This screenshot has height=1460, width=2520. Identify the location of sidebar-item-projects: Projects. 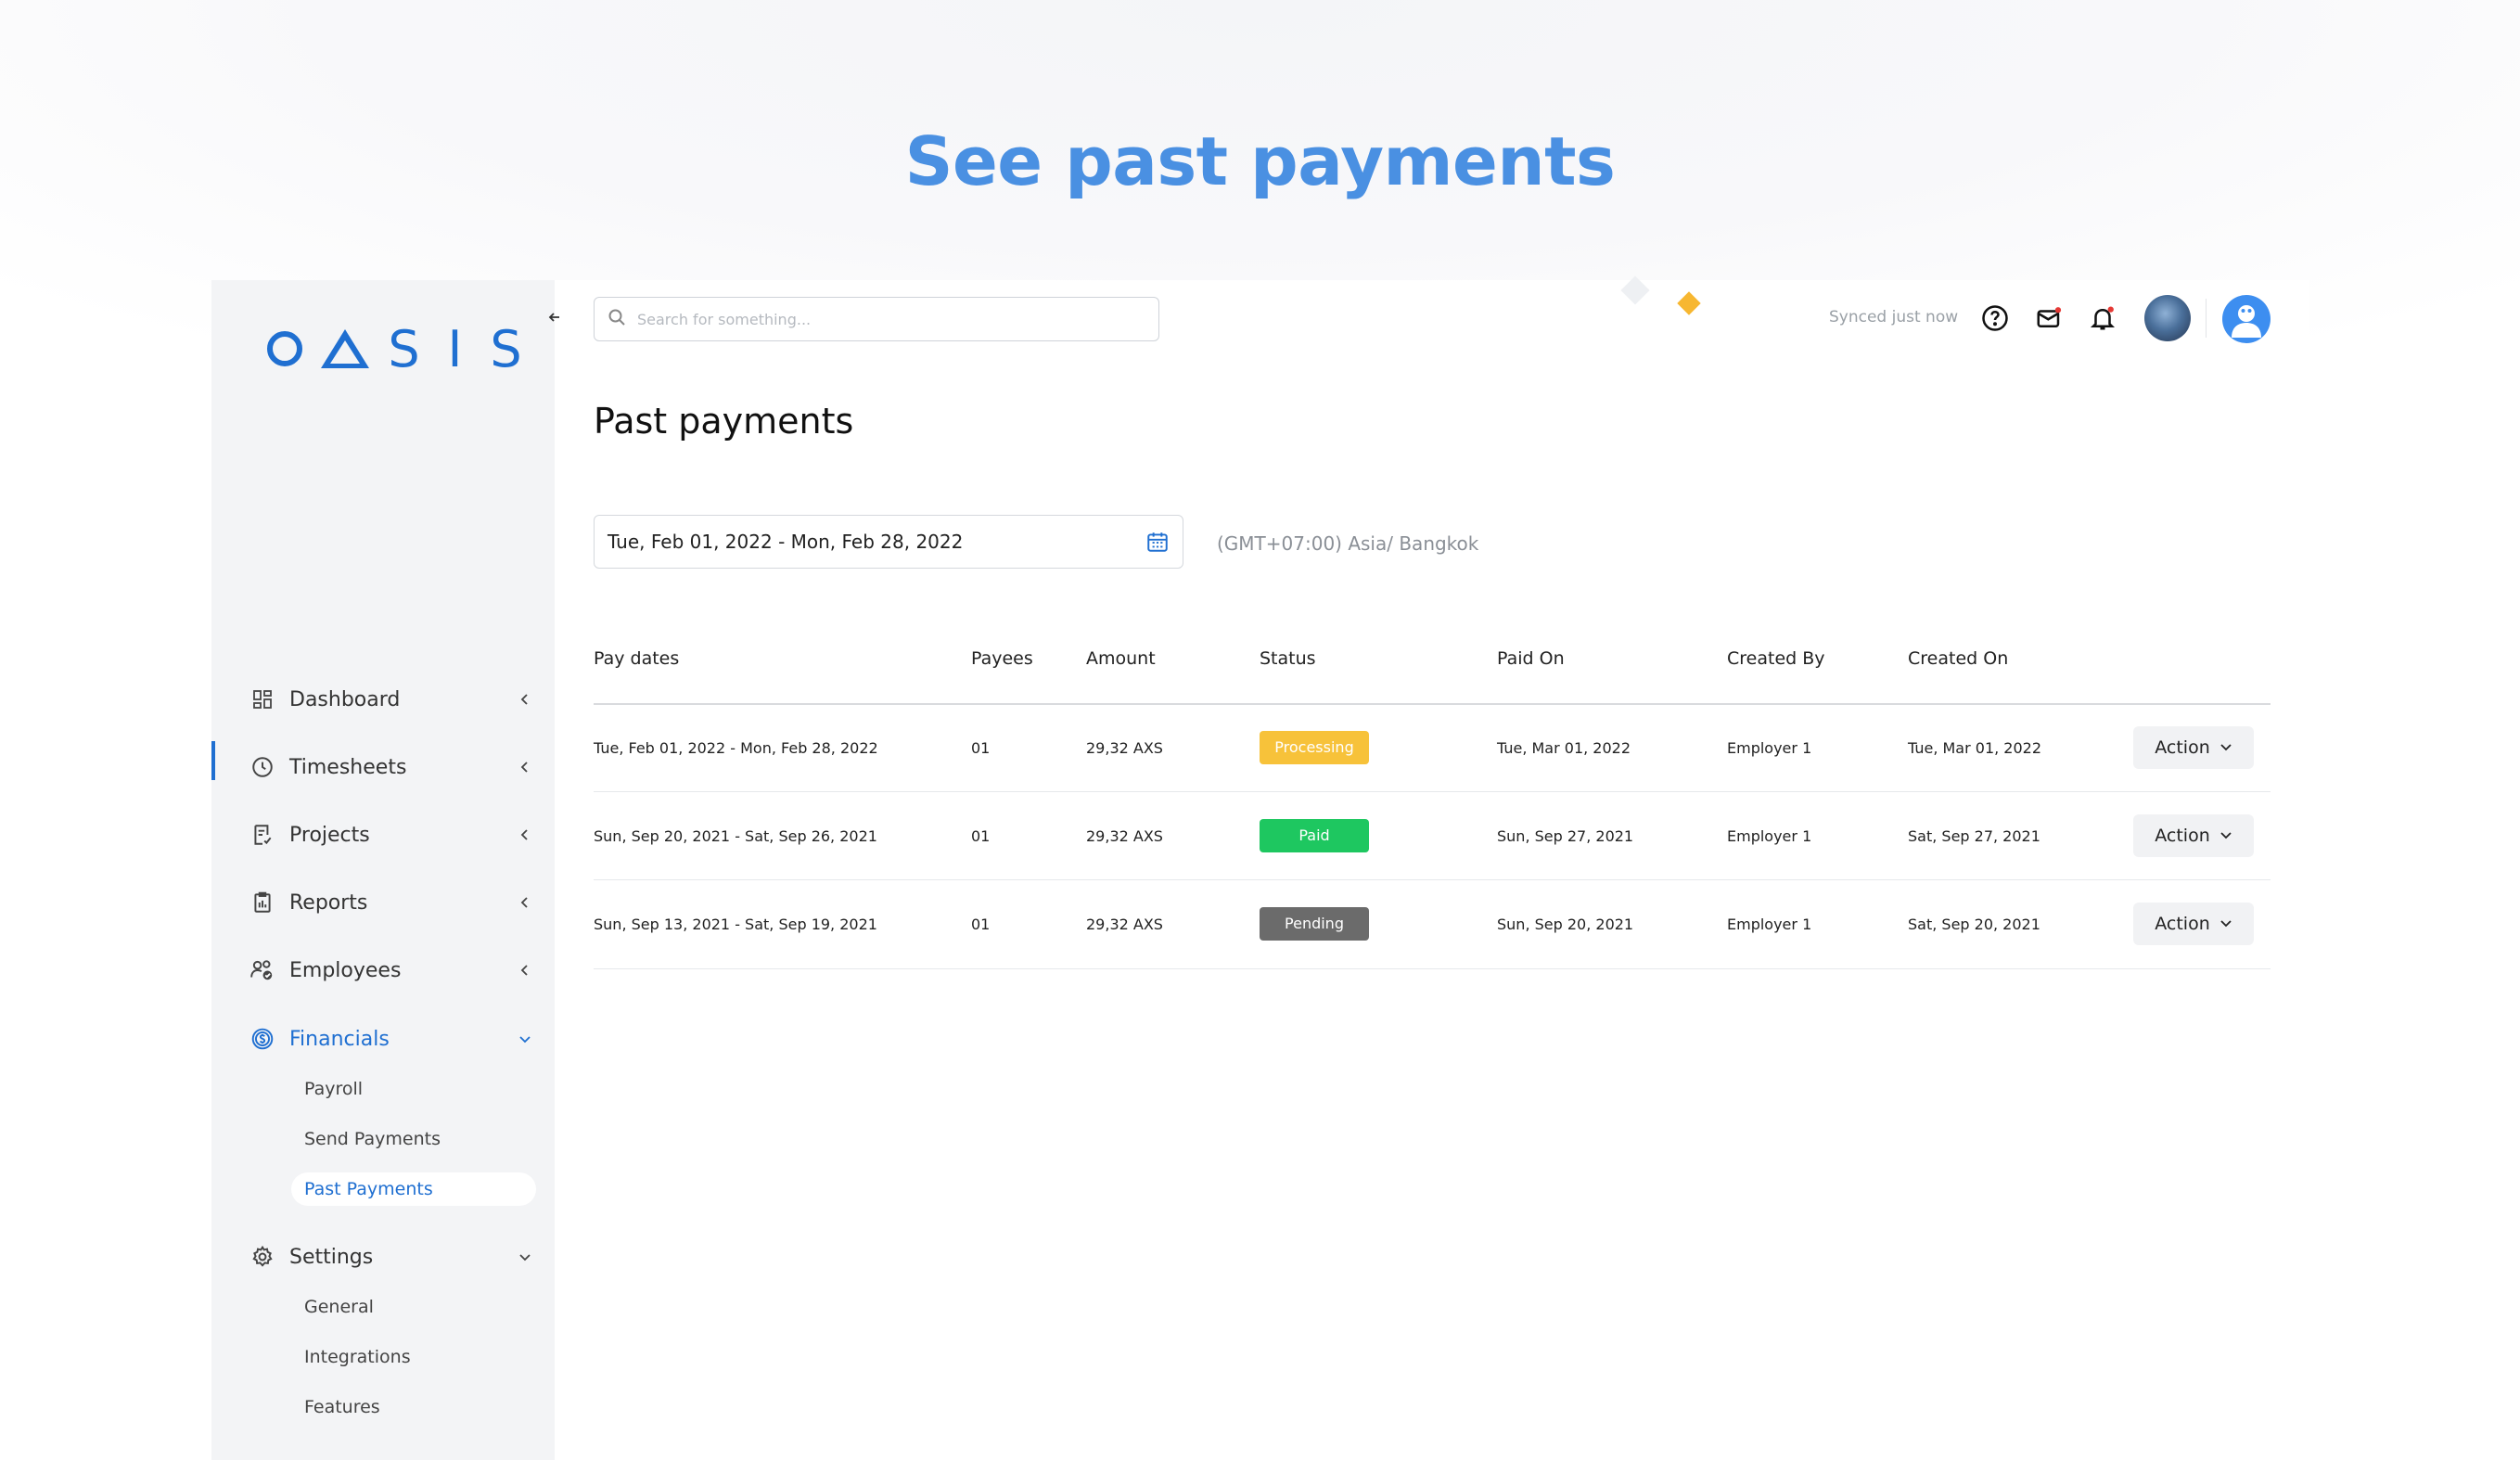
(392, 834).